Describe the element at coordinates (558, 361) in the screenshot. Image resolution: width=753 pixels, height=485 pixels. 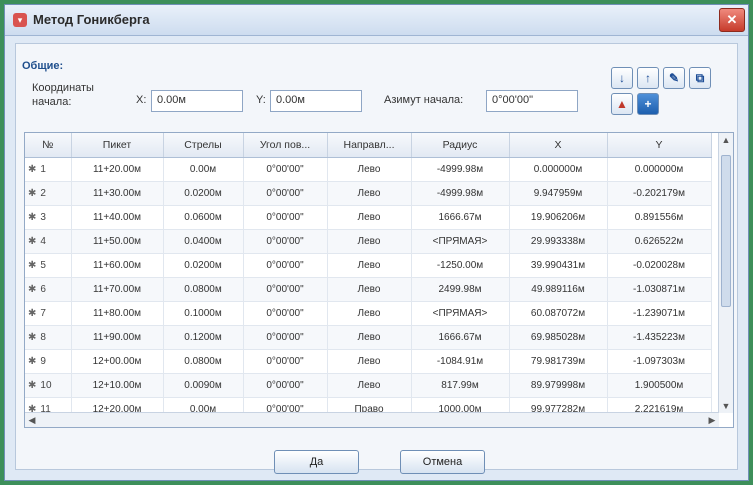
I see `table-cell: 79.981739м` at that location.